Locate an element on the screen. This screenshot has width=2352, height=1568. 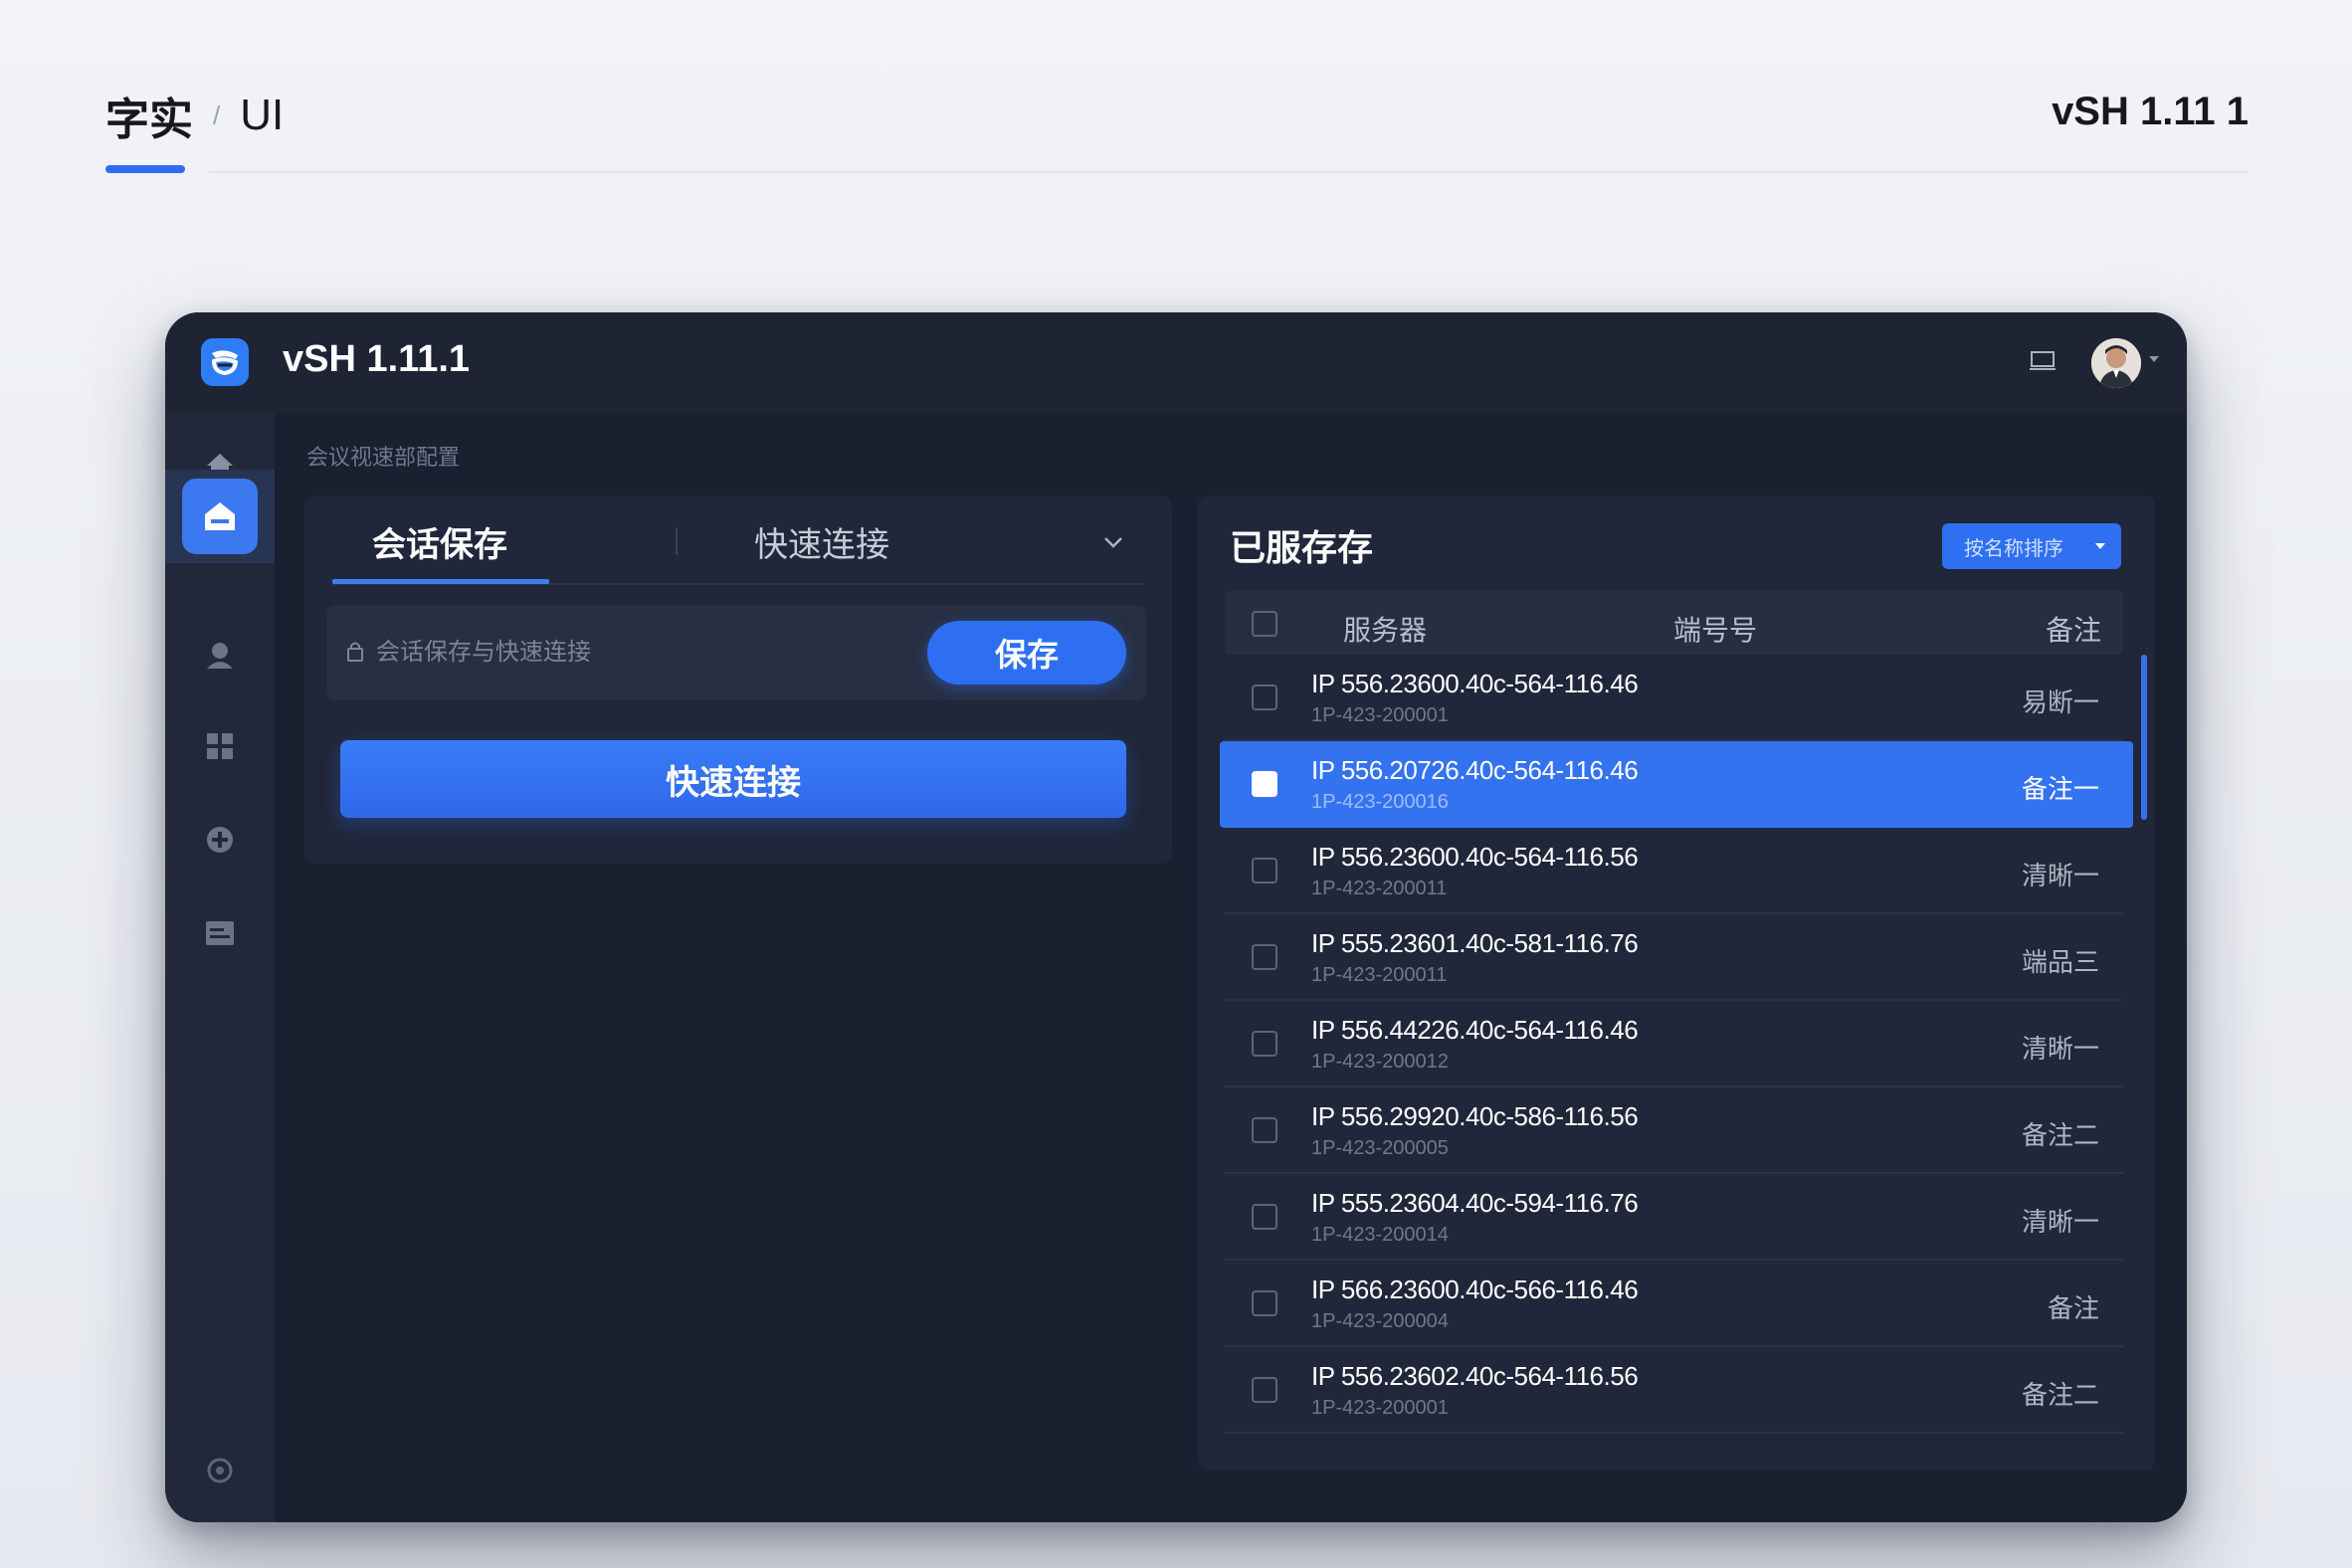
avatar is located at coordinates (2116, 363).